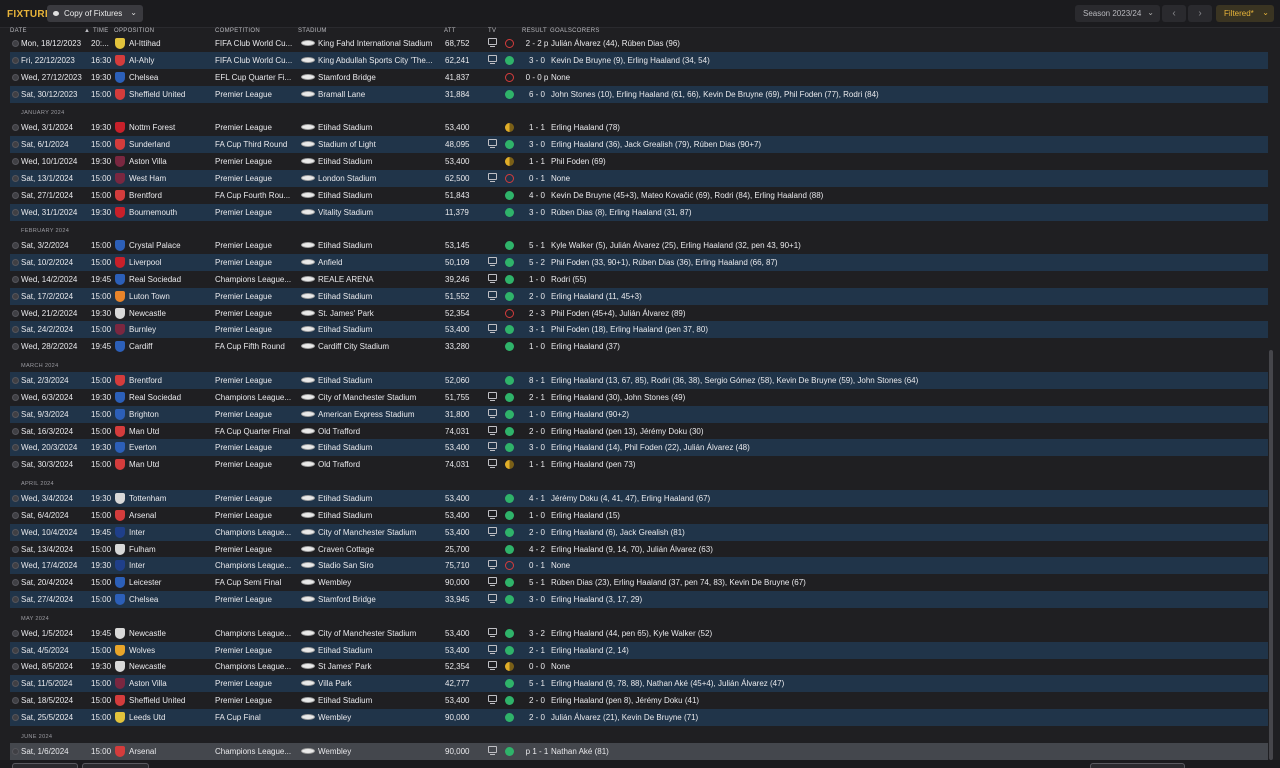  Describe the element at coordinates (251, 144) in the screenshot. I see `competition-name: FA Cup Third Round` at that location.